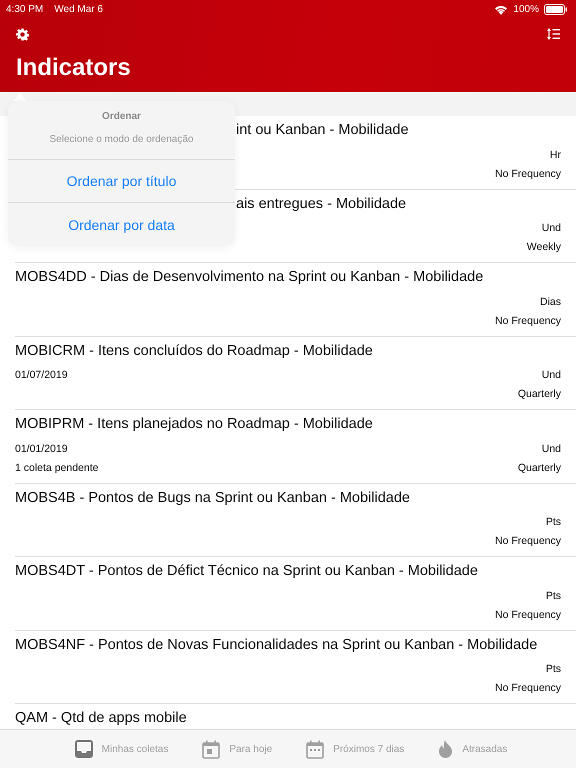  Describe the element at coordinates (83, 749) in the screenshot. I see `inbox-icon` at that location.